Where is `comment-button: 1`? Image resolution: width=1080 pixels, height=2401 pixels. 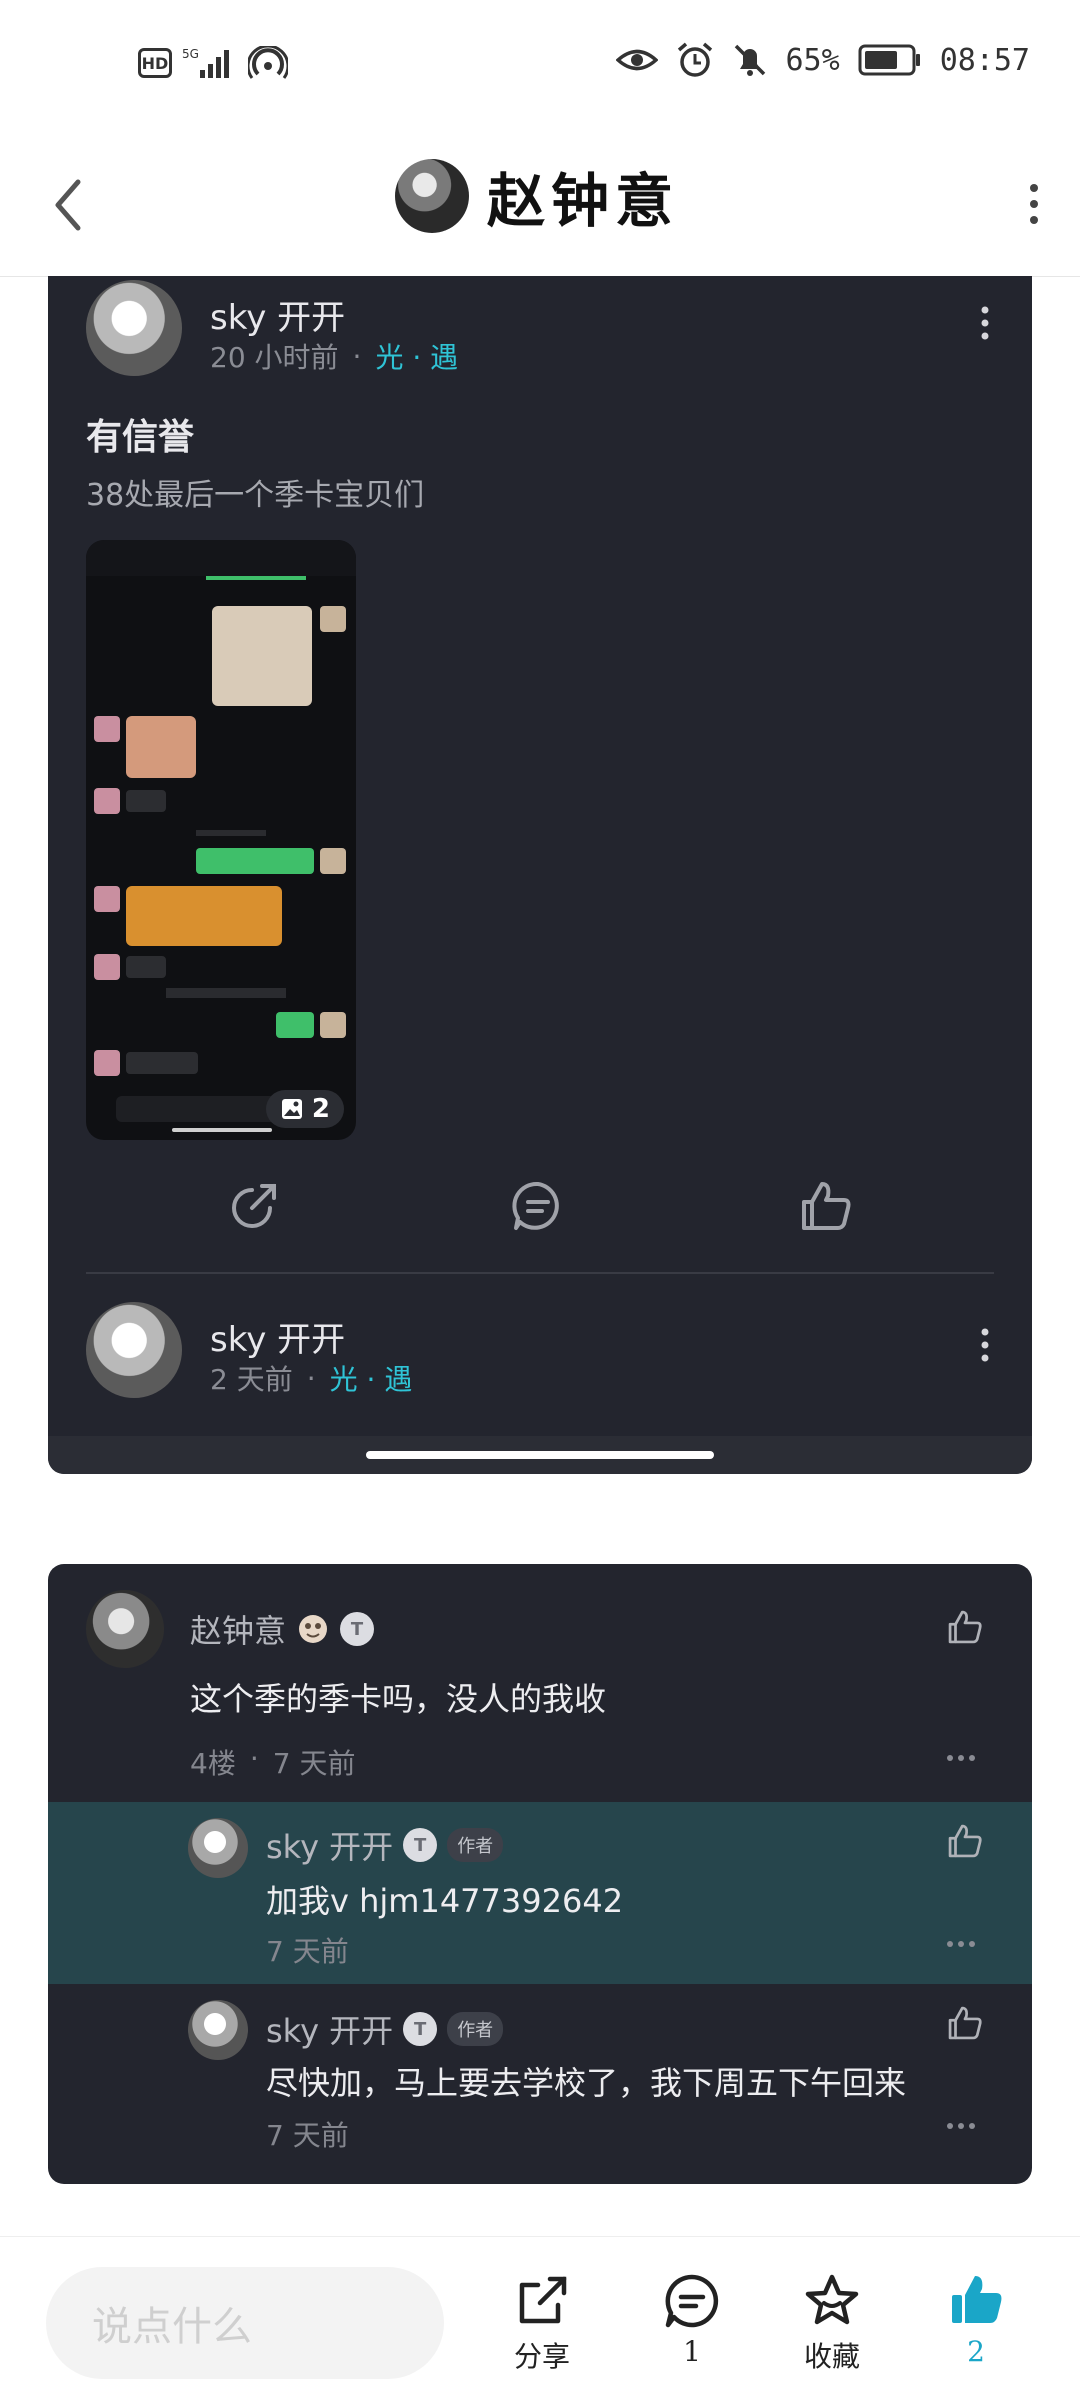
comment-button: 1 is located at coordinates (692, 2319).